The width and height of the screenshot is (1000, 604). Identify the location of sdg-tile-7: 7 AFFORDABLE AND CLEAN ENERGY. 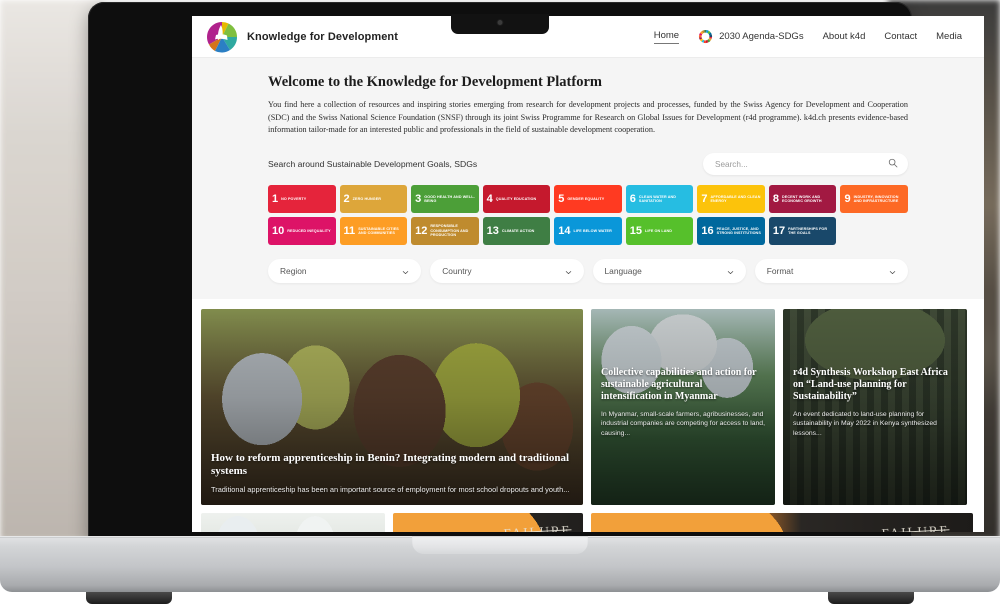
(731, 199).